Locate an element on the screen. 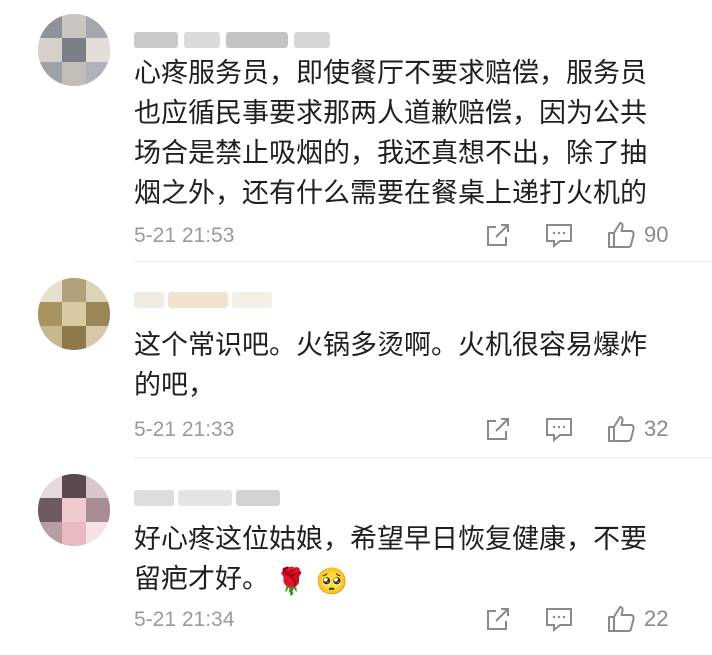 The width and height of the screenshot is (712, 655). comment-actions: 22 is located at coordinates (578, 619).